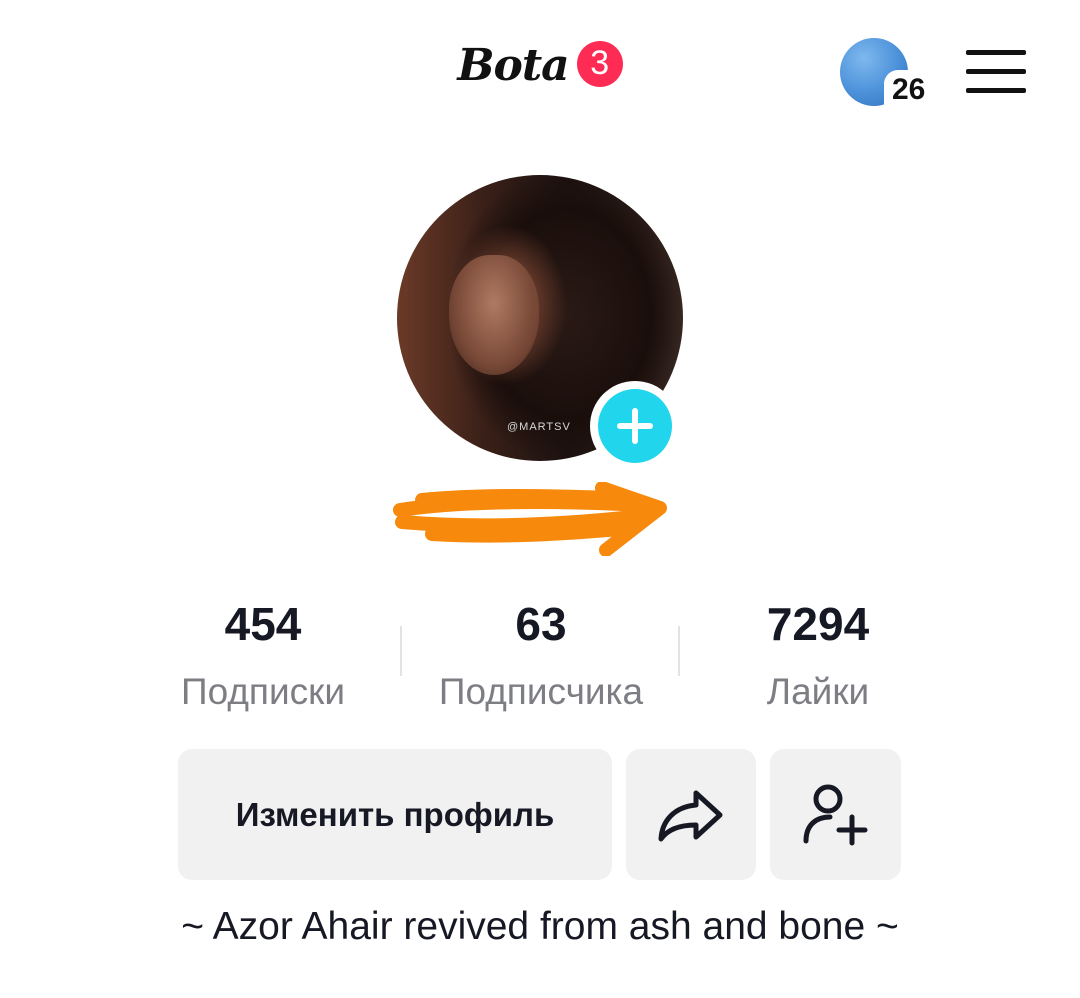 The height and width of the screenshot is (998, 1080). I want to click on likes-count: 7294, so click(818, 624).